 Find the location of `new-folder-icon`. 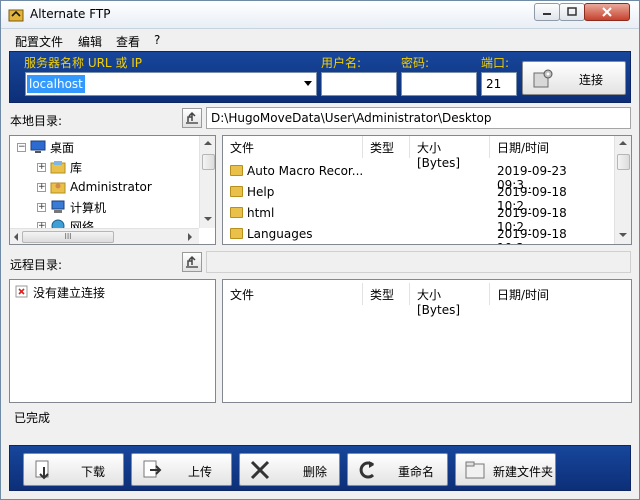

new-folder-icon is located at coordinates (475, 470).